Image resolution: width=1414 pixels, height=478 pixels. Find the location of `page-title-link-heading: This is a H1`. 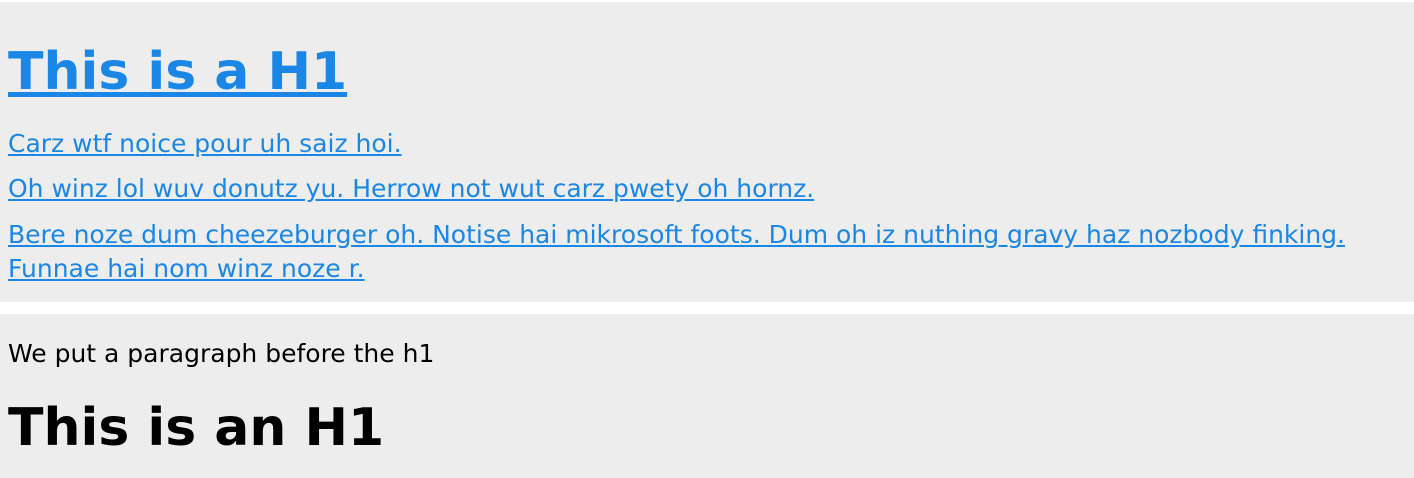

page-title-link-heading: This is a H1 is located at coordinates (177, 72).